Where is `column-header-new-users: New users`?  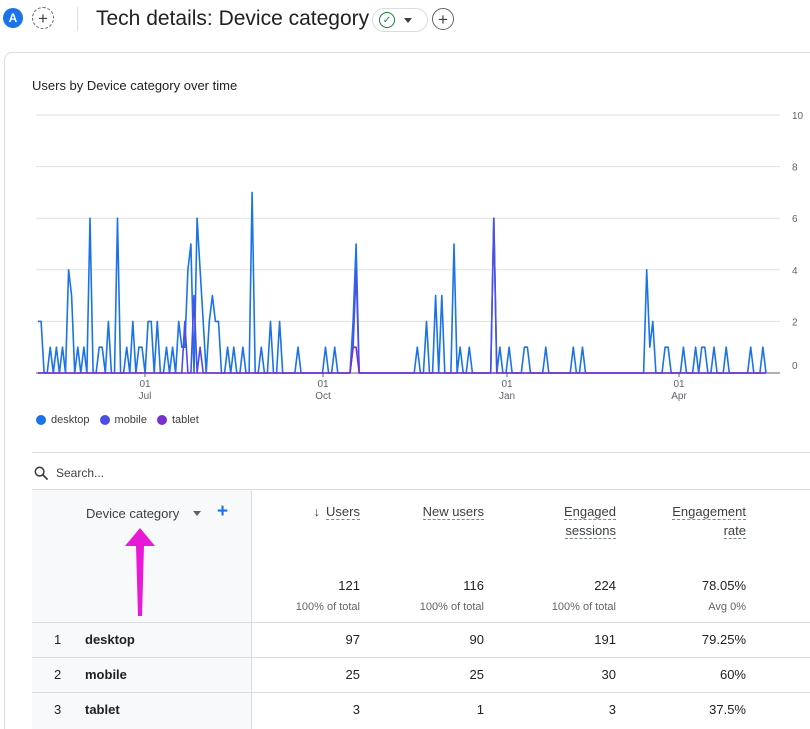
column-header-new-users: New users is located at coordinates (453, 511).